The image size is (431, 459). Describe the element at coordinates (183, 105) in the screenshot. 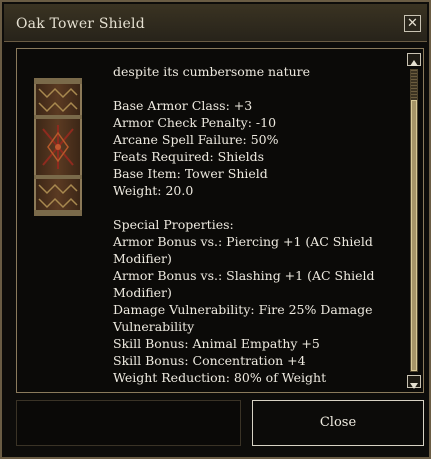

I see `stat-base-armor-class: Base Armor Class: +3` at that location.